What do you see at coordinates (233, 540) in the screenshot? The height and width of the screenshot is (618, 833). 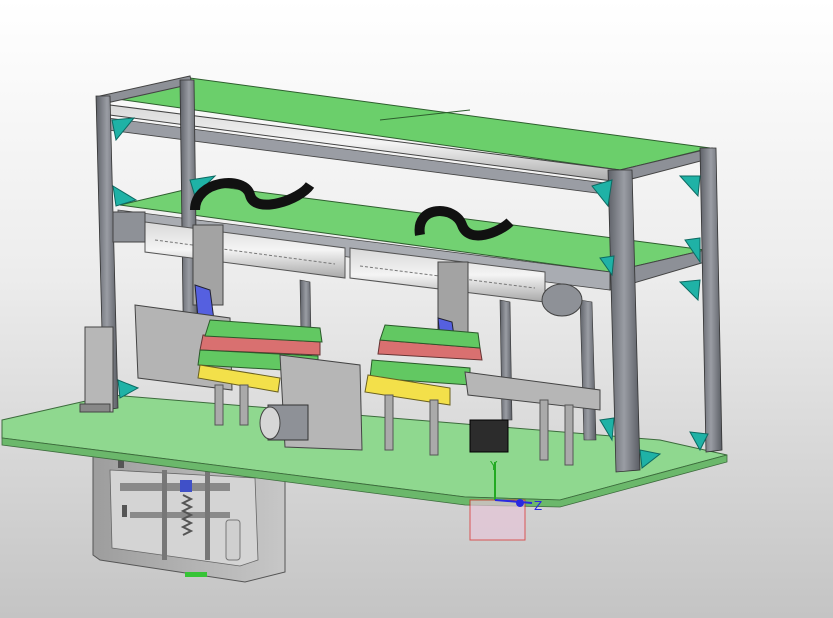 I see `canister` at bounding box center [233, 540].